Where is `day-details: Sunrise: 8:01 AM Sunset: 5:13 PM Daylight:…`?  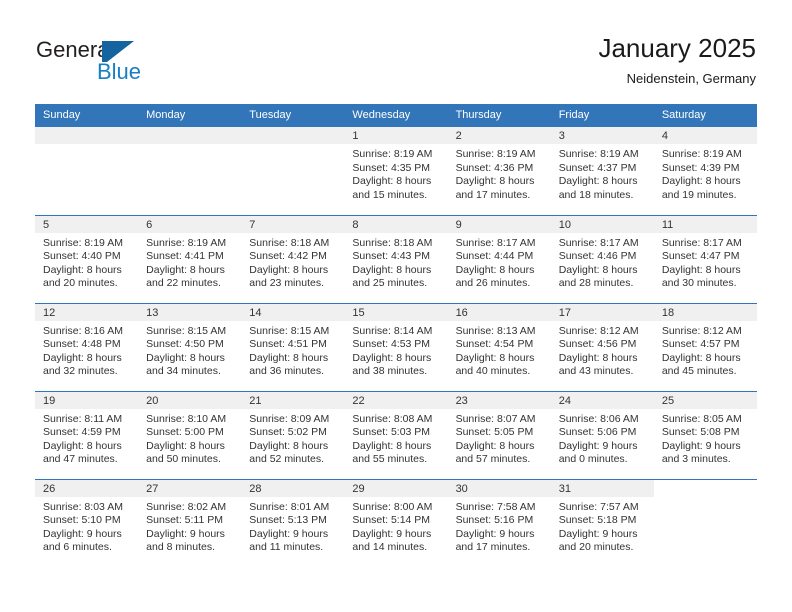
day-details: Sunrise: 8:01 AM Sunset: 5:13 PM Daylight:… is located at coordinates (292, 526).